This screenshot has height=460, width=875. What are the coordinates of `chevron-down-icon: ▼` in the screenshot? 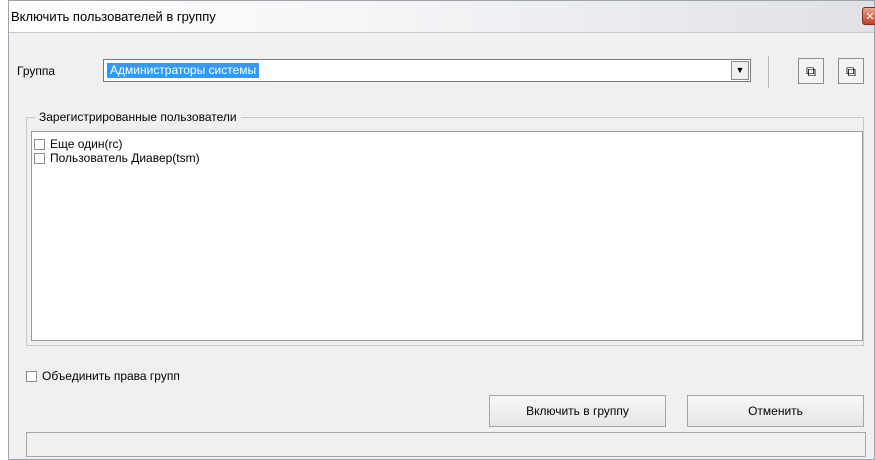 It's located at (740, 70).